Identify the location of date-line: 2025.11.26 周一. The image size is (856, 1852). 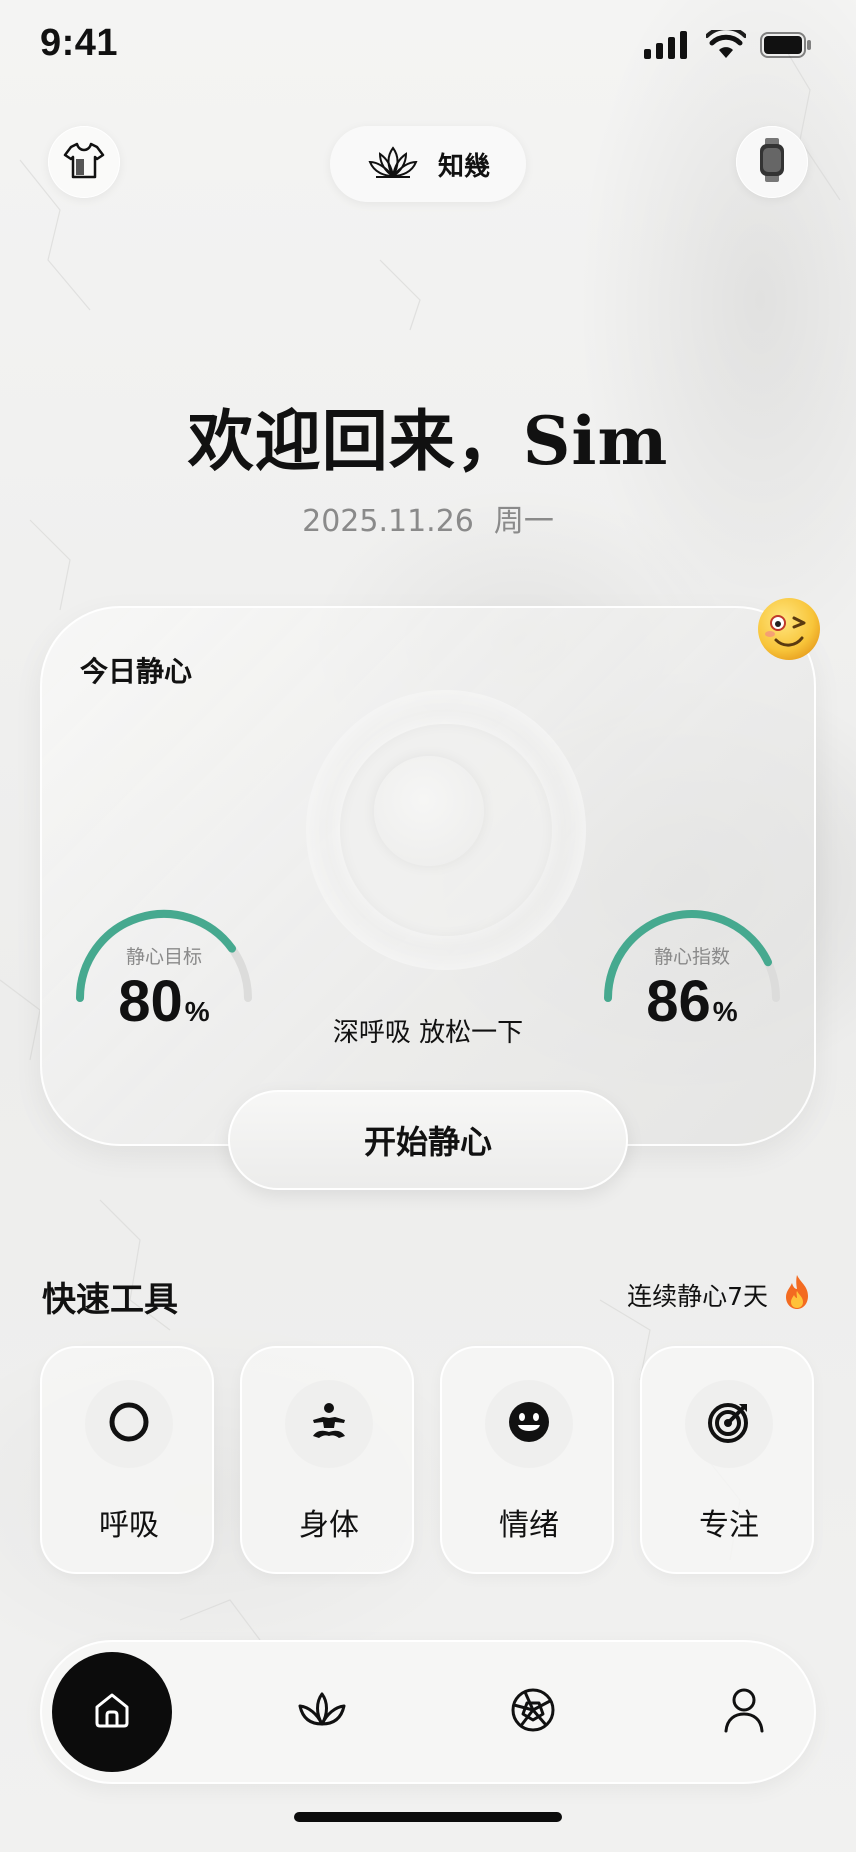
(428, 518).